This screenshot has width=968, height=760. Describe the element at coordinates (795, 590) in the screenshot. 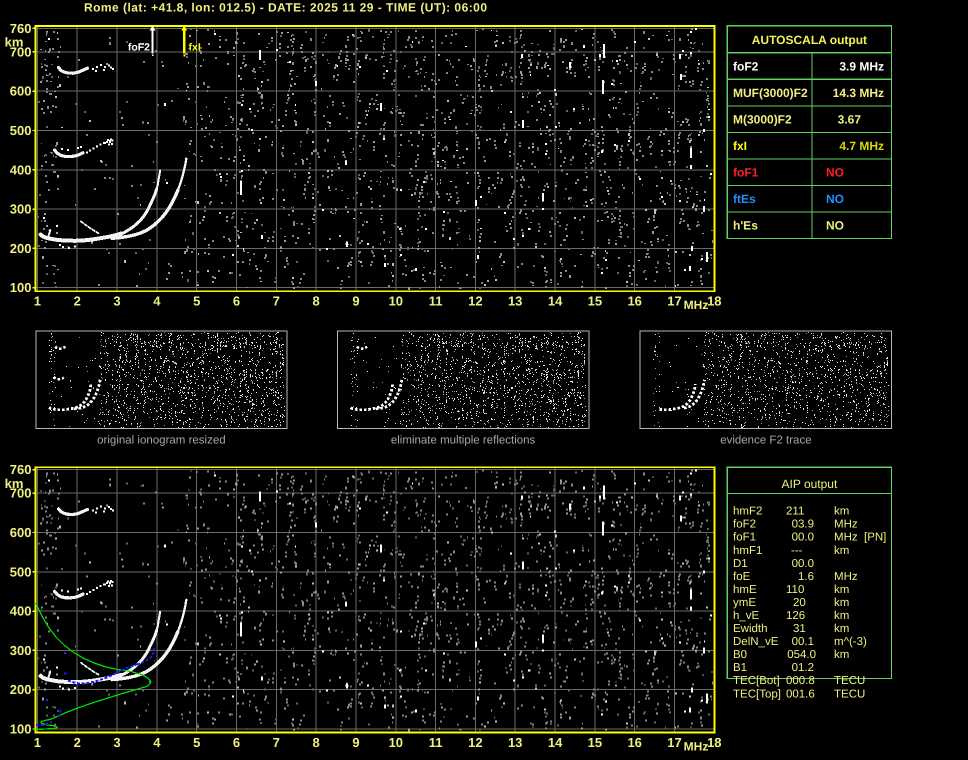

I see `svg-text: 110` at that location.